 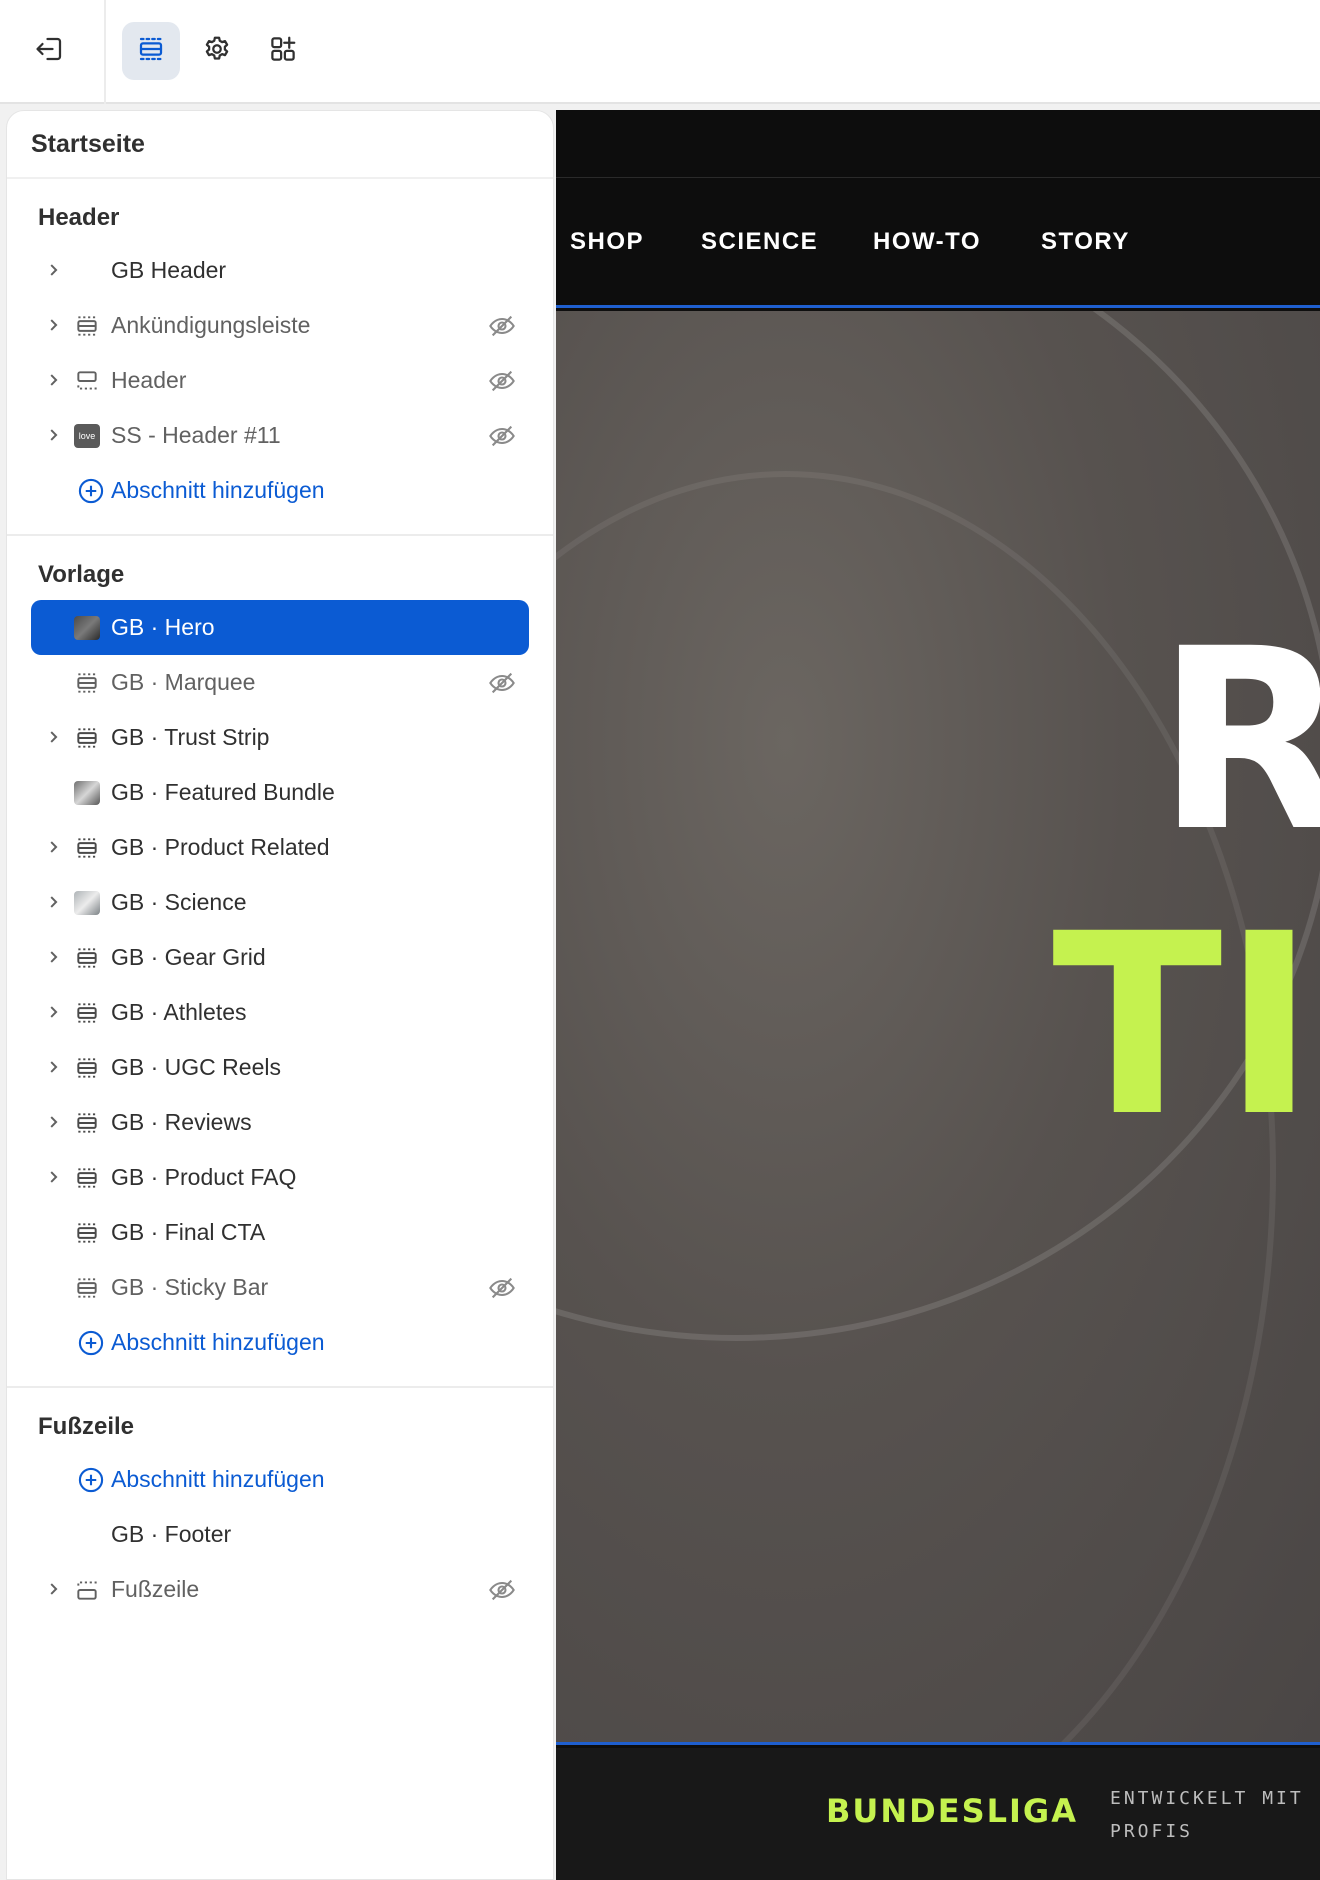 I want to click on section-gb-ugc-reels: GB · UGC Reels, so click(x=280, y=1067).